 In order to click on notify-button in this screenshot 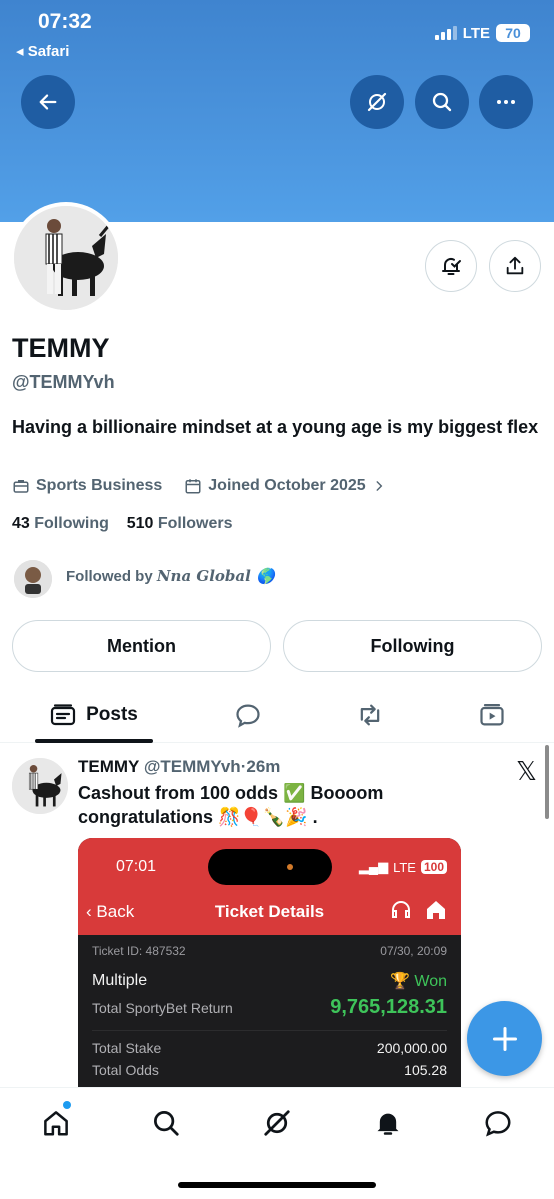, I will do `click(451, 266)`.